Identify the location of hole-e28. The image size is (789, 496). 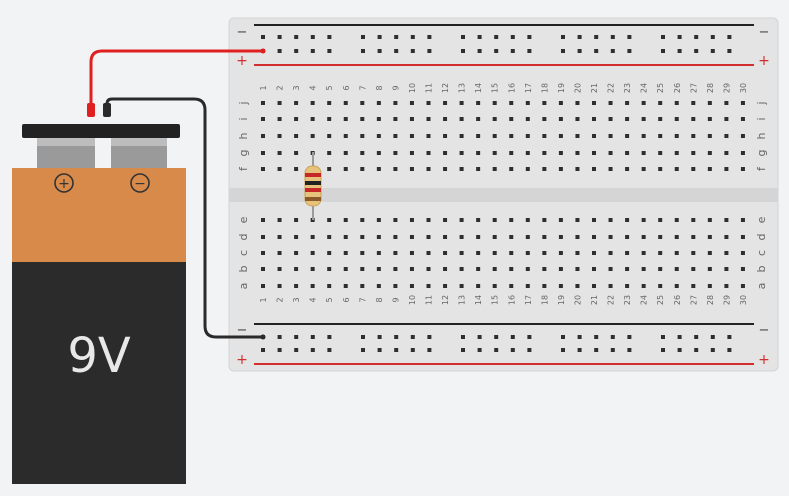
(709, 220).